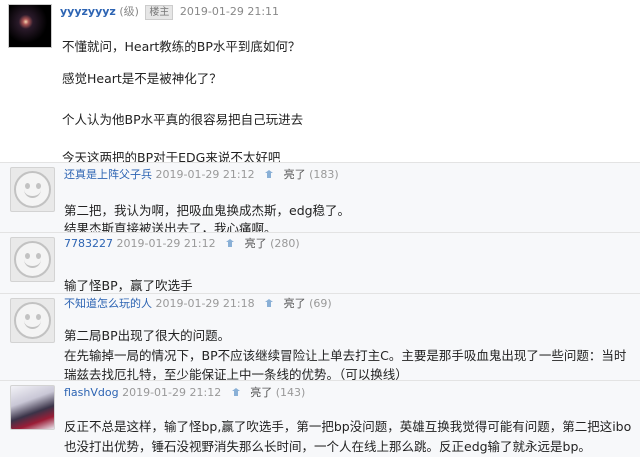 The width and height of the screenshot is (640, 457). I want to click on reply-line: 第二把，我认为啊，把吸血鬼换成杰斯，edg稳了。, so click(207, 210).